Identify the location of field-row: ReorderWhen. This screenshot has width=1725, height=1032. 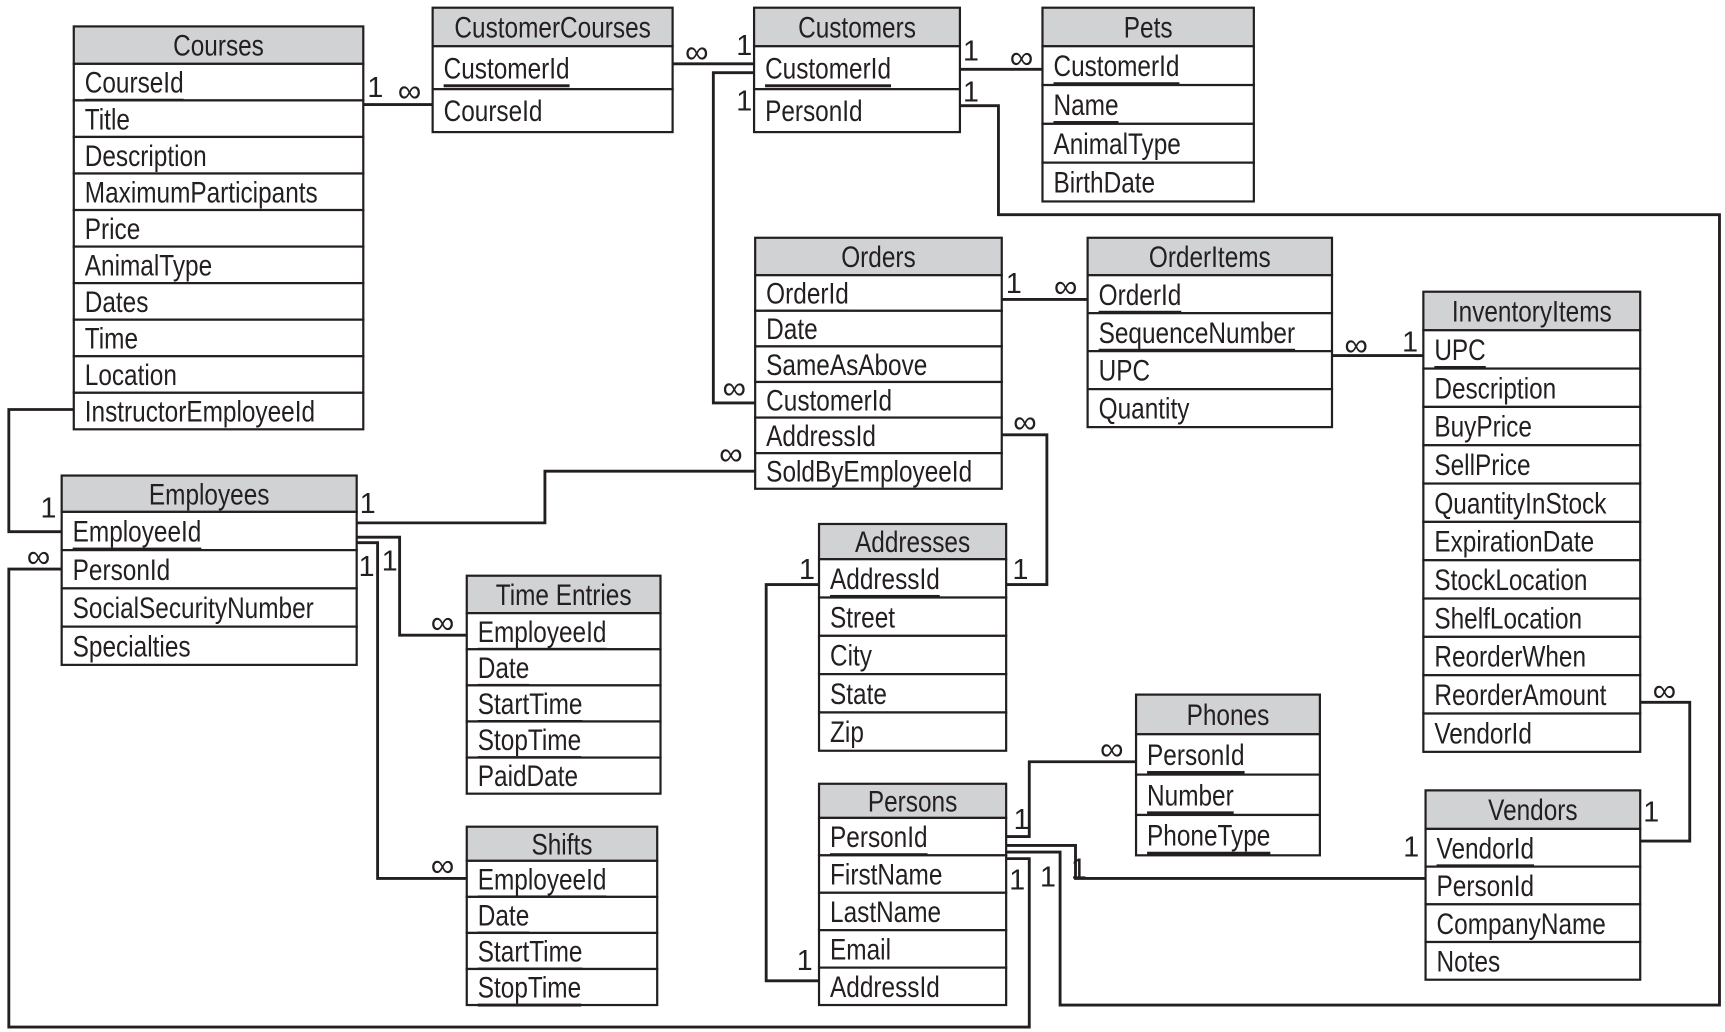
(1532, 656).